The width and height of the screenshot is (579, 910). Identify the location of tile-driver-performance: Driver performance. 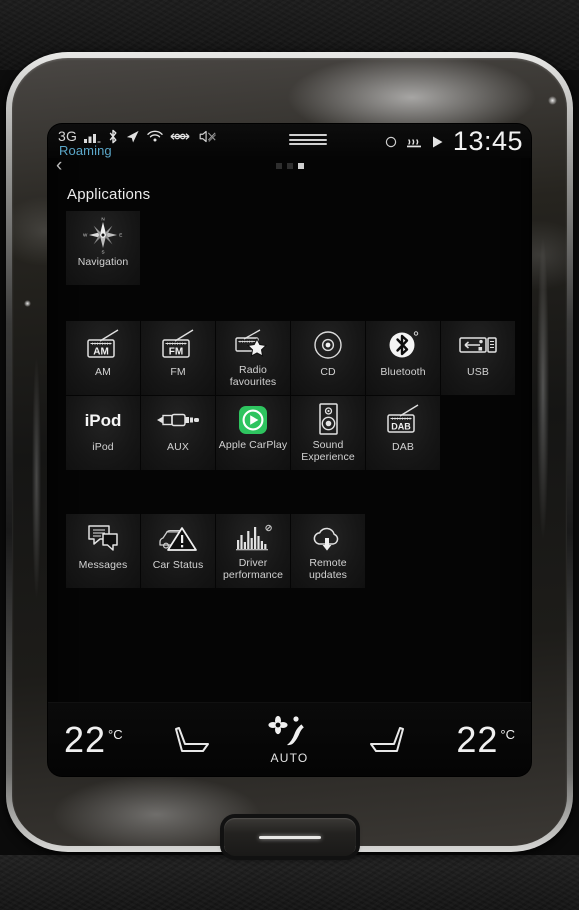
(253, 551).